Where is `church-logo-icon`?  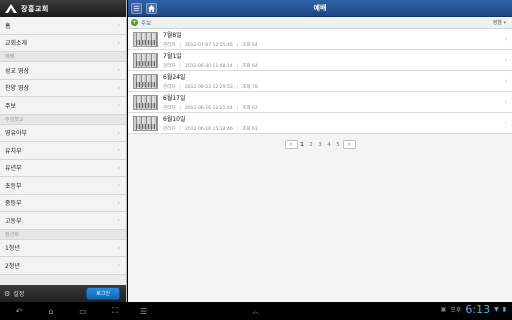
church-logo-icon is located at coordinates (11, 9).